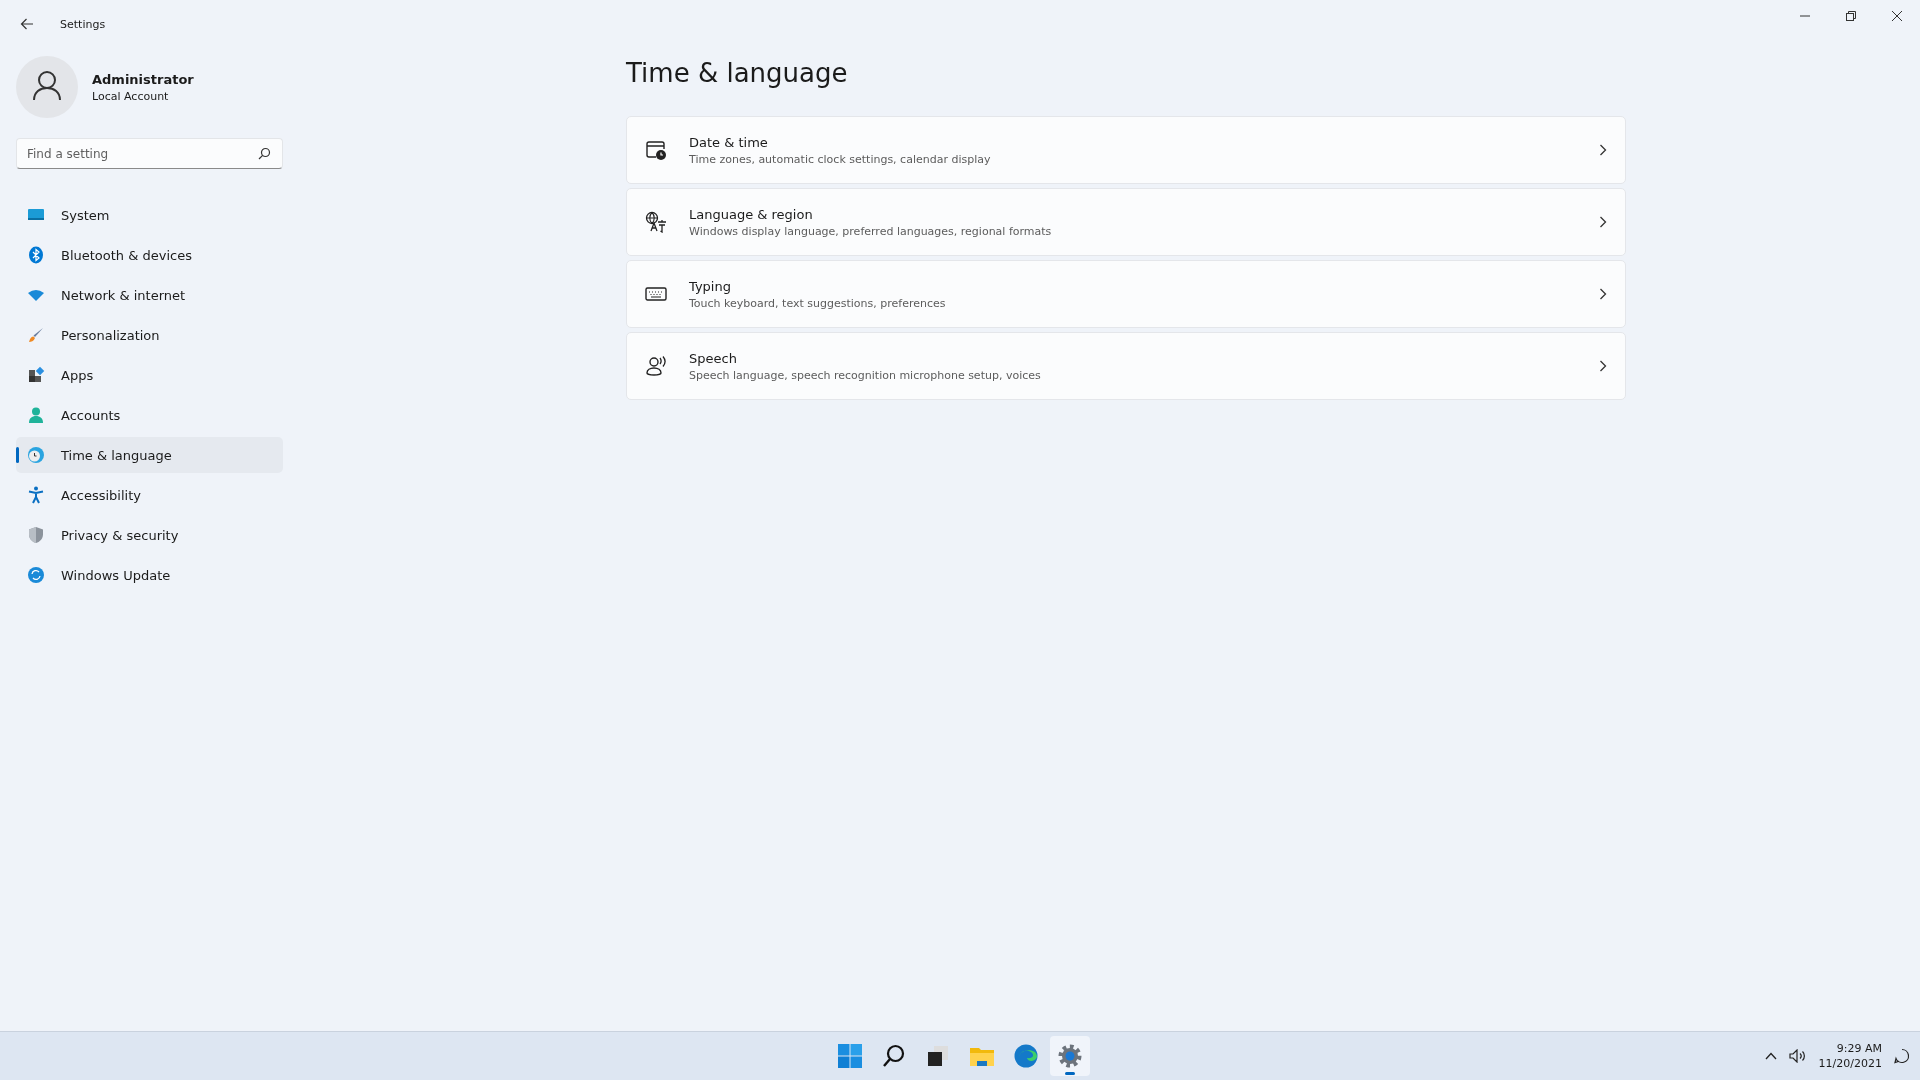  I want to click on gear-icon, so click(1070, 1056).